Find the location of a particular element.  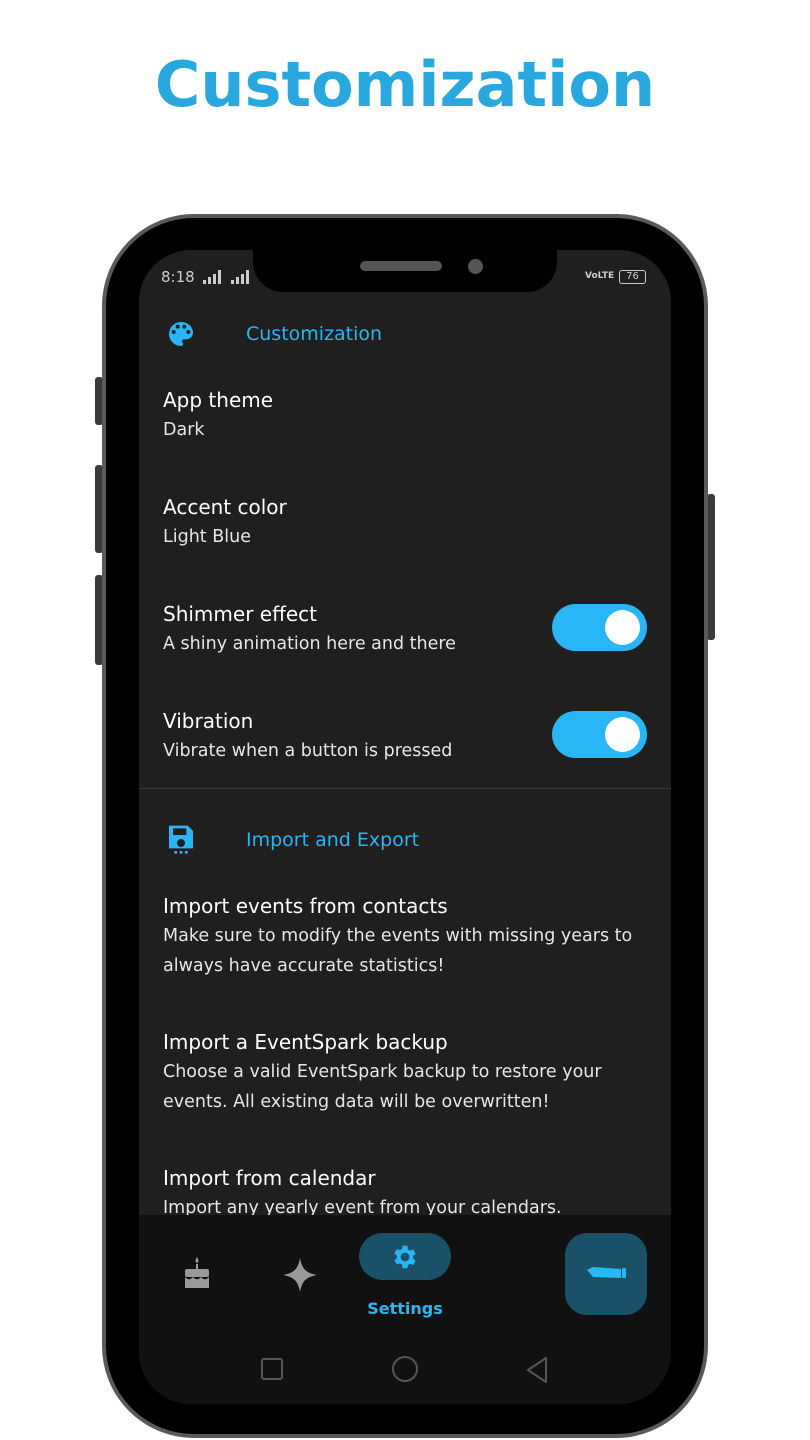

setting-value: Light Blue is located at coordinates (207, 537).